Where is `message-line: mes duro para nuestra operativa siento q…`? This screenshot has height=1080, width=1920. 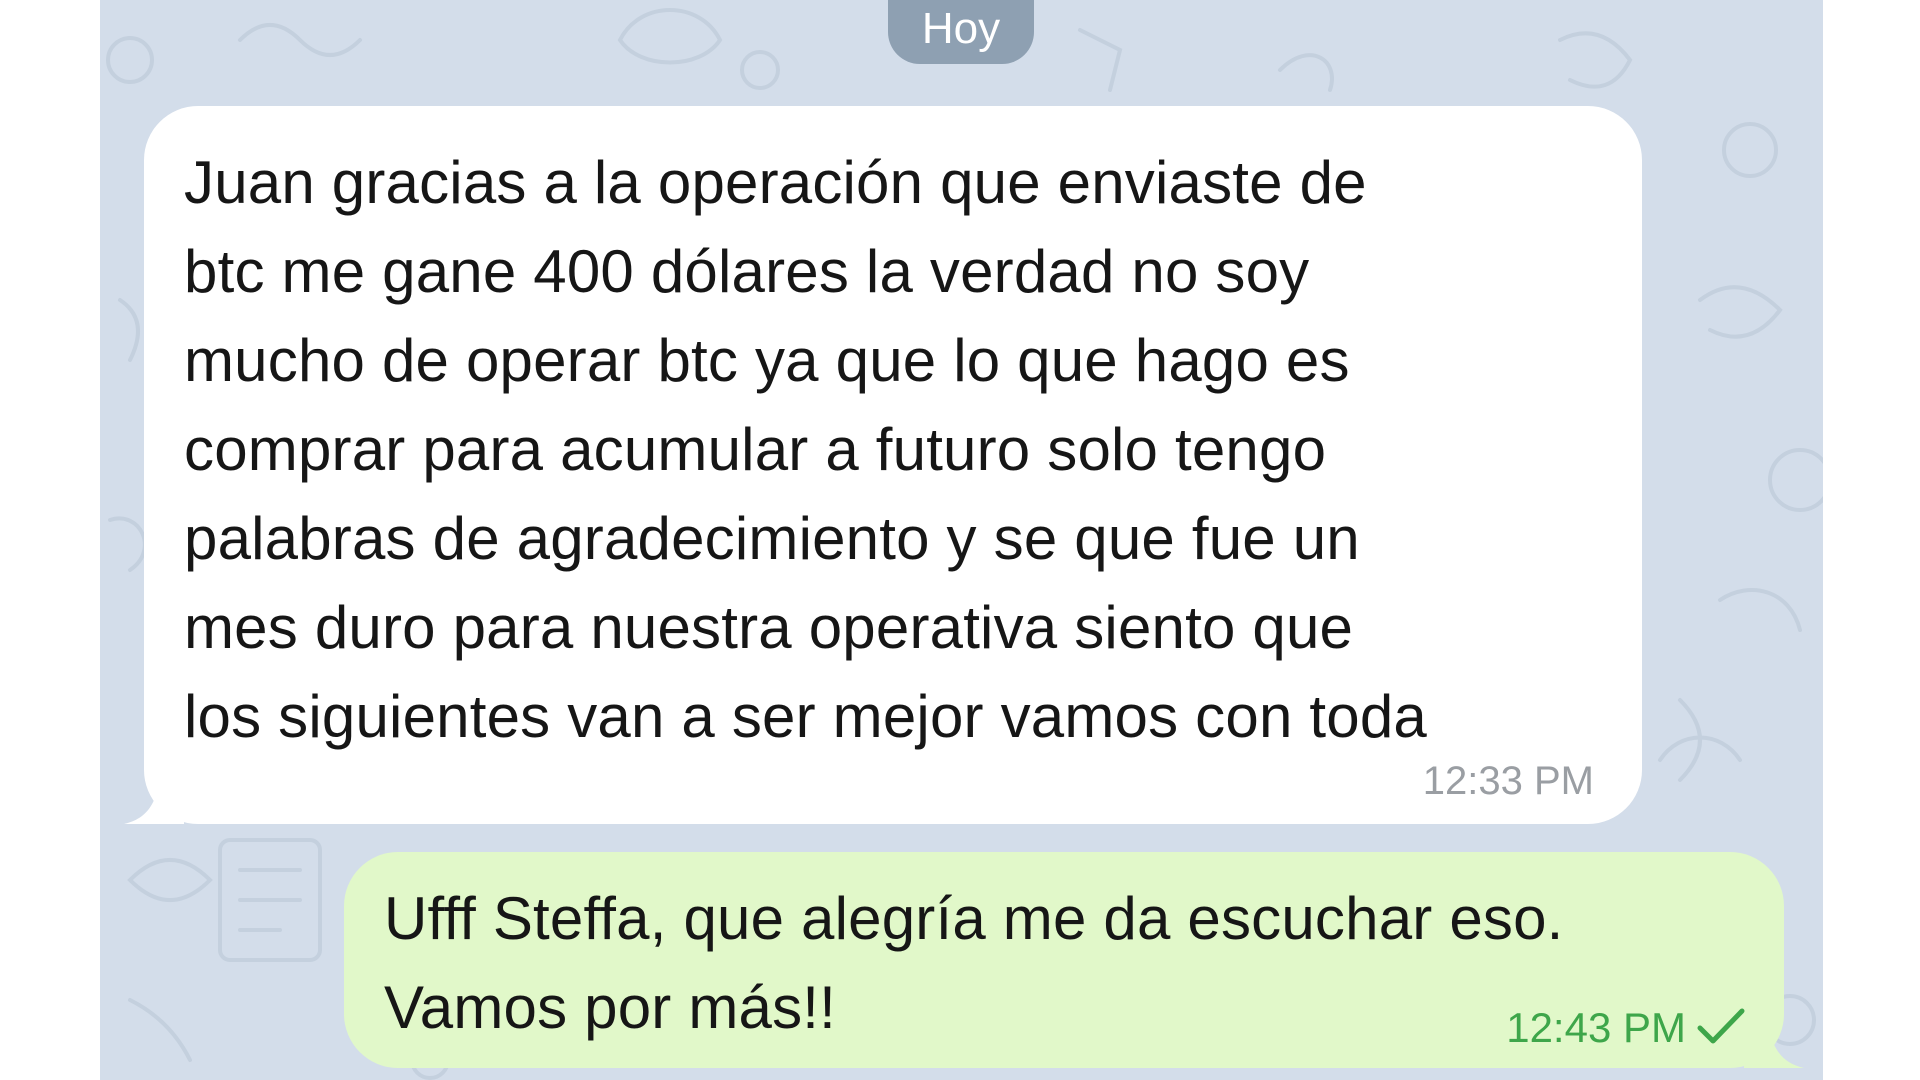
message-line: mes duro para nuestra operativa siento q… is located at coordinates (769, 627).